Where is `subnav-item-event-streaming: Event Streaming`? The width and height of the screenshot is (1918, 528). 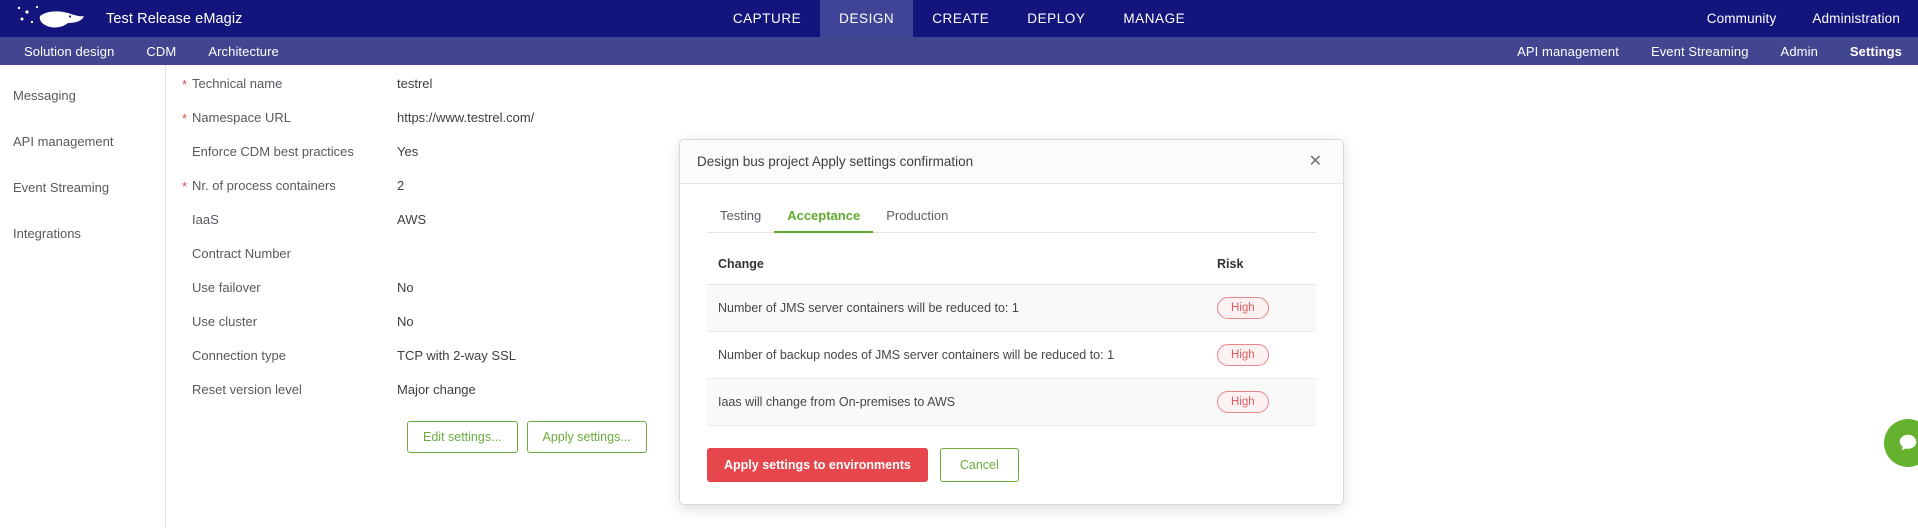
subnav-item-event-streaming: Event Streaming is located at coordinates (1700, 51).